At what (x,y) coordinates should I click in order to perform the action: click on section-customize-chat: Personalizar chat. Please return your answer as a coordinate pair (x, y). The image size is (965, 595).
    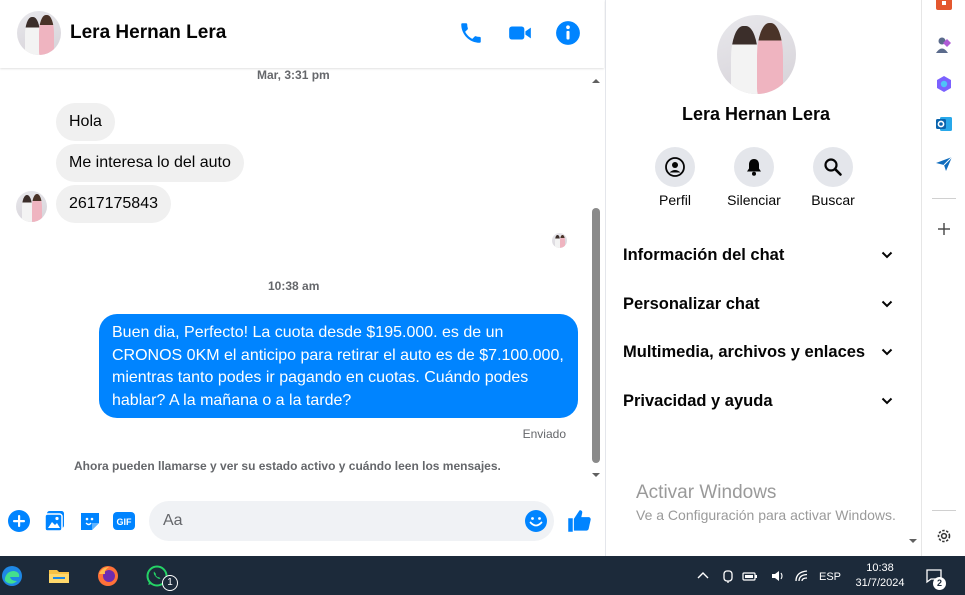
    Looking at the image, I should click on (758, 304).